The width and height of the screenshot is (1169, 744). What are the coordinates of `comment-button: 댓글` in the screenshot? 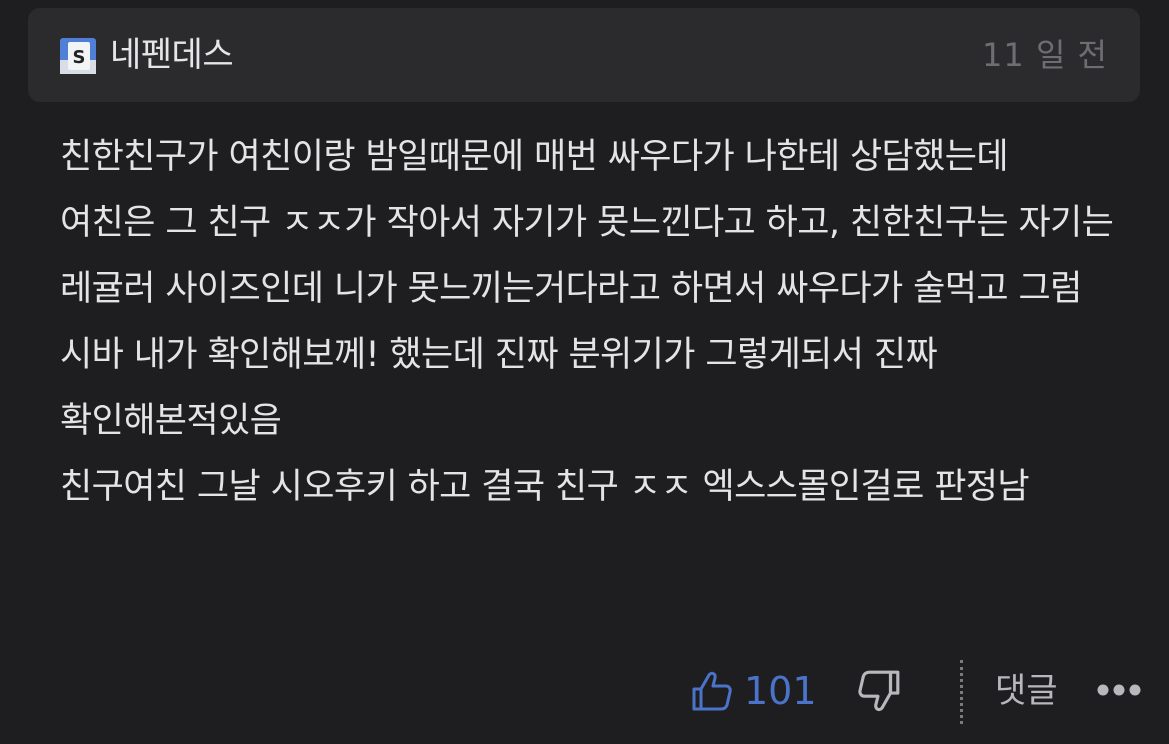 It's located at (1026, 691).